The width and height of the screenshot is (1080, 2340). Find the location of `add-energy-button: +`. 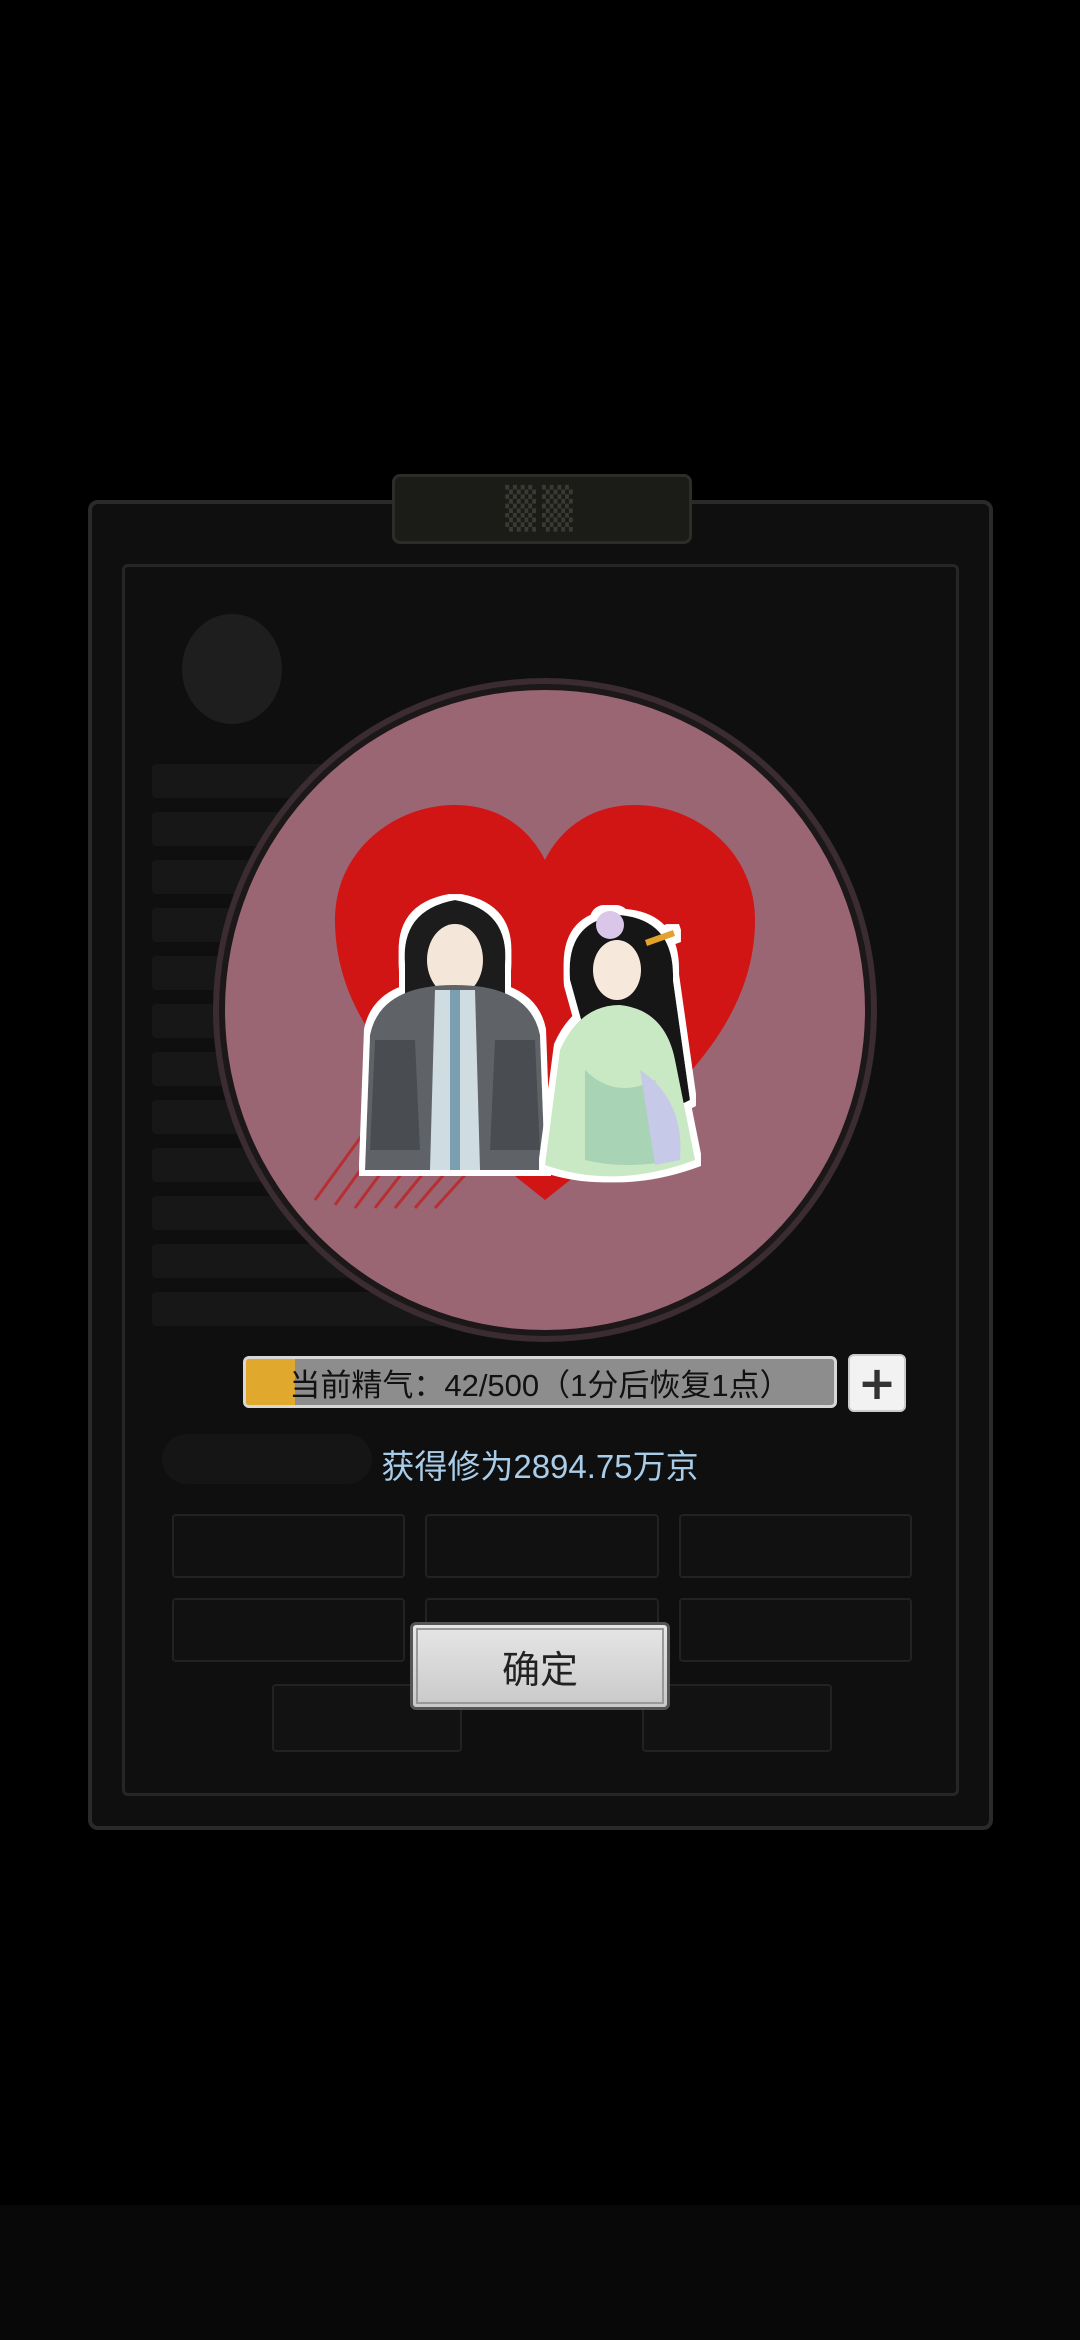

add-energy-button: + is located at coordinates (877, 1383).